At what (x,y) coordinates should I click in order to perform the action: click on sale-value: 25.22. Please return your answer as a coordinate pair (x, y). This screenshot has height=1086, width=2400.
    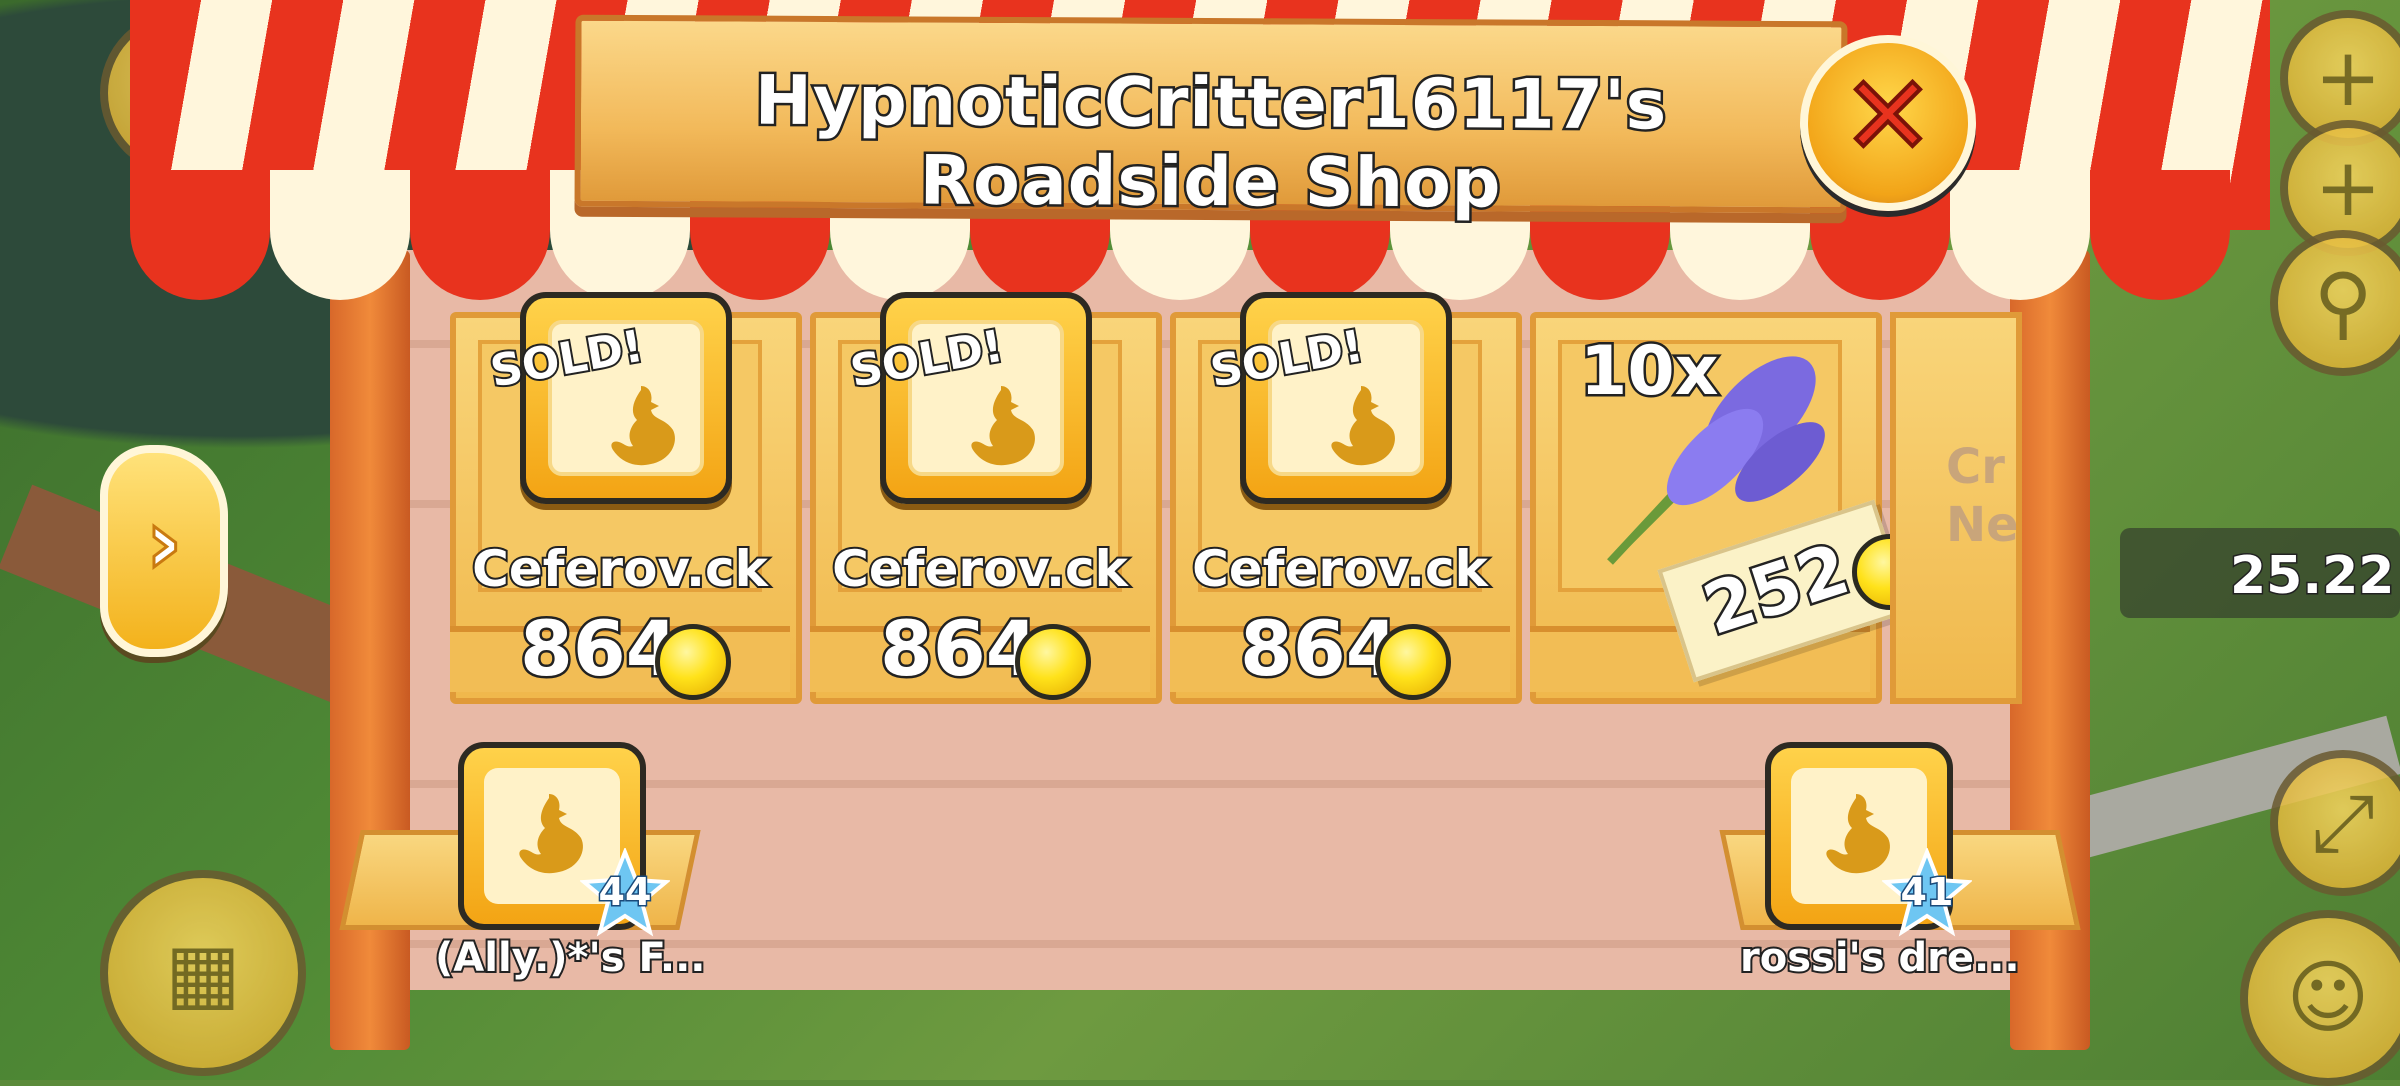
    Looking at the image, I should click on (2311, 576).